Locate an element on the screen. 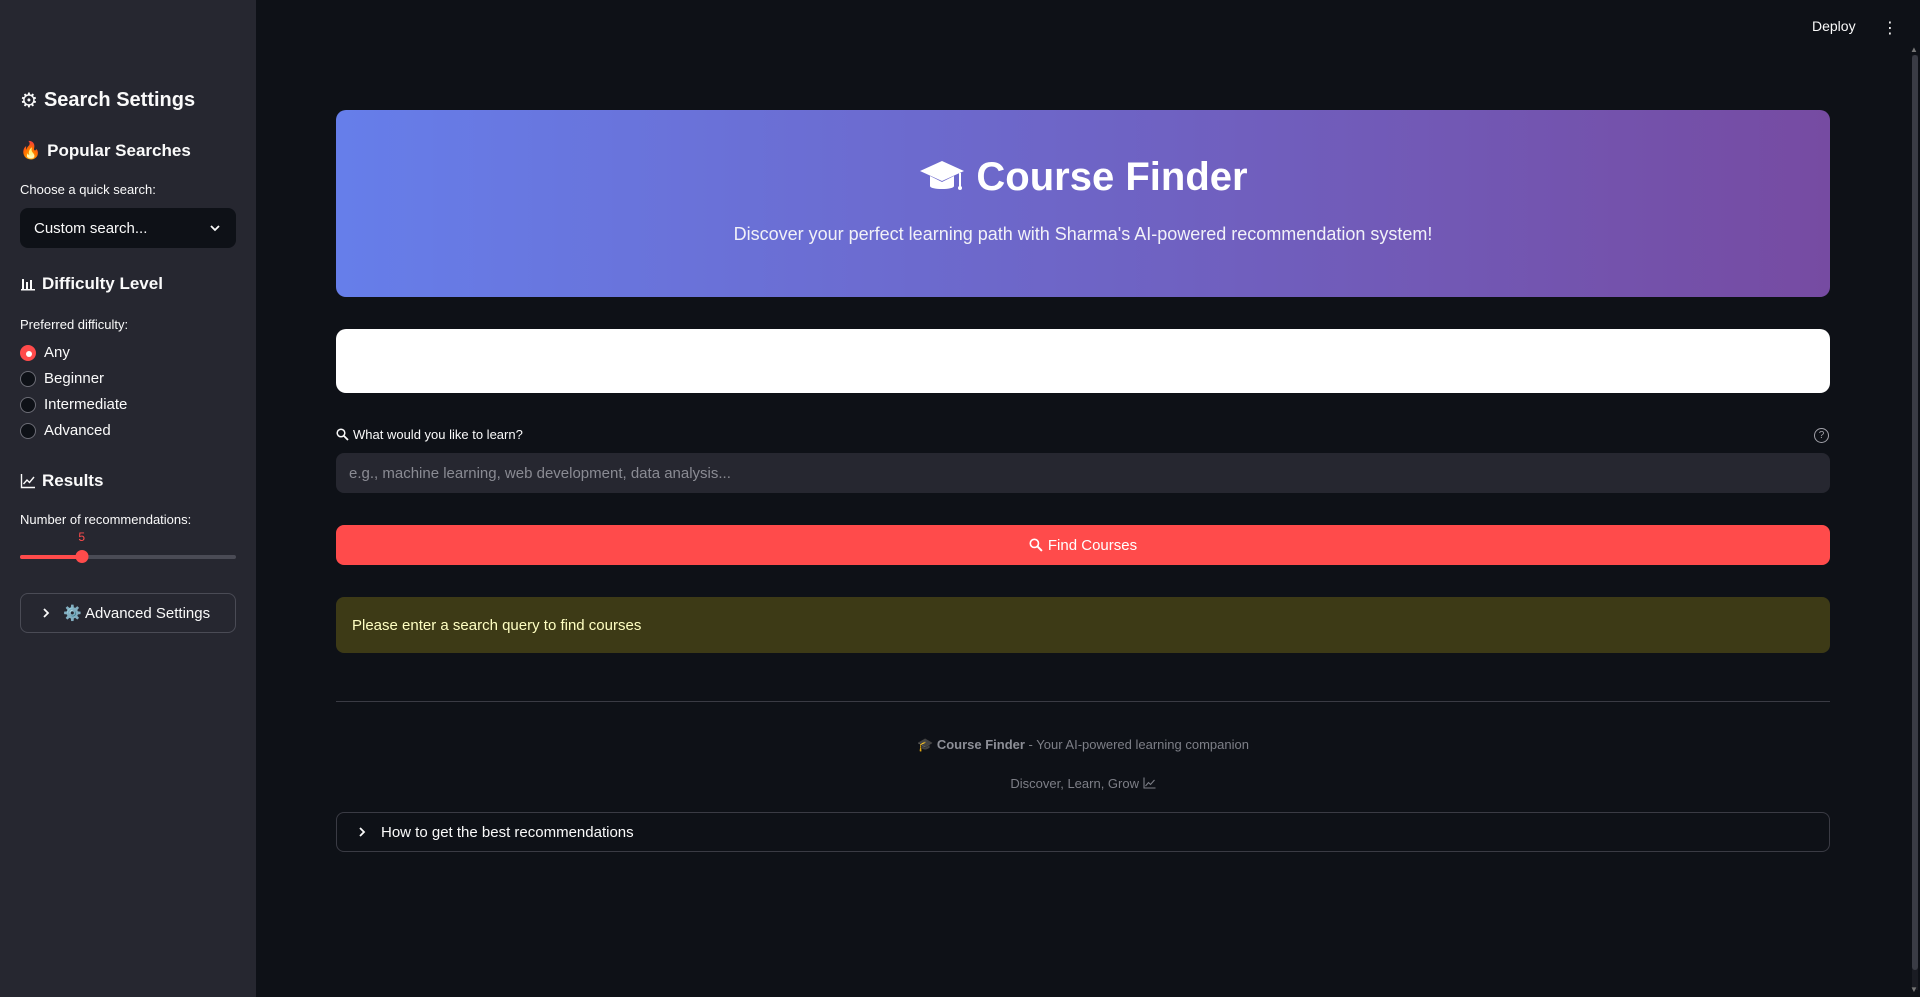 The width and height of the screenshot is (1920, 997). footer-tagline: - Your AI-powered learning companion is located at coordinates (1136, 744).